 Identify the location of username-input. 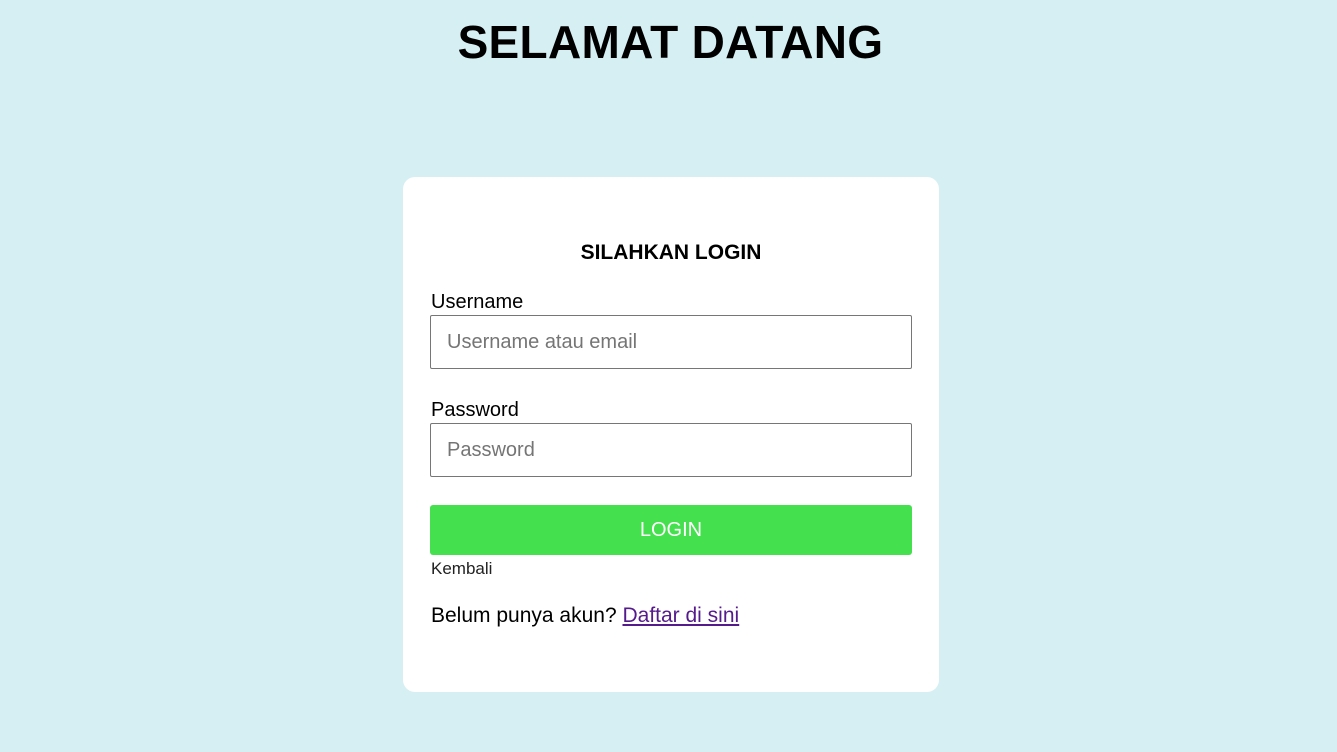
(671, 342).